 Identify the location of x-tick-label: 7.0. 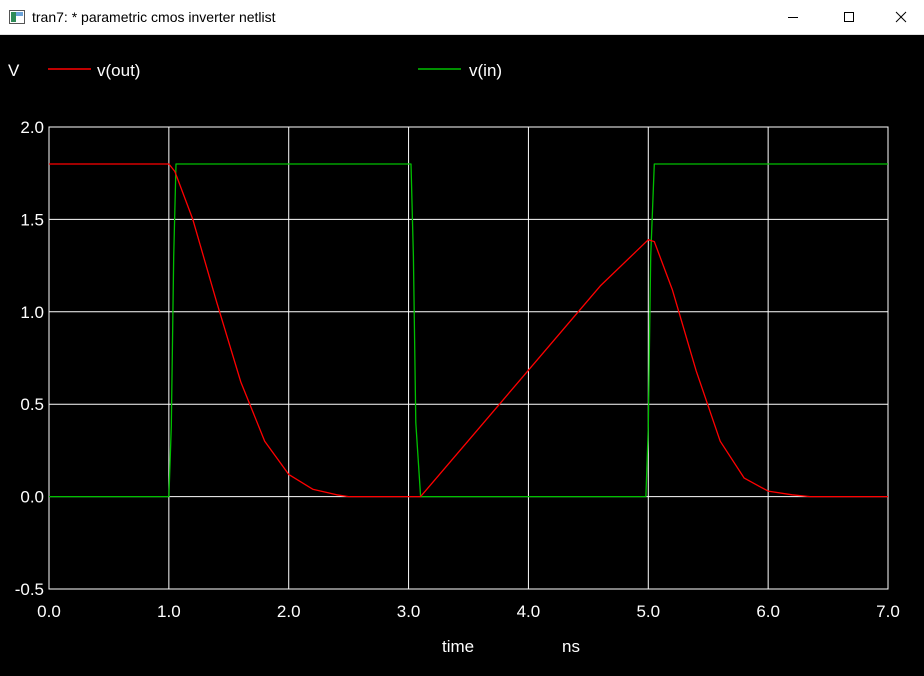
(888, 611).